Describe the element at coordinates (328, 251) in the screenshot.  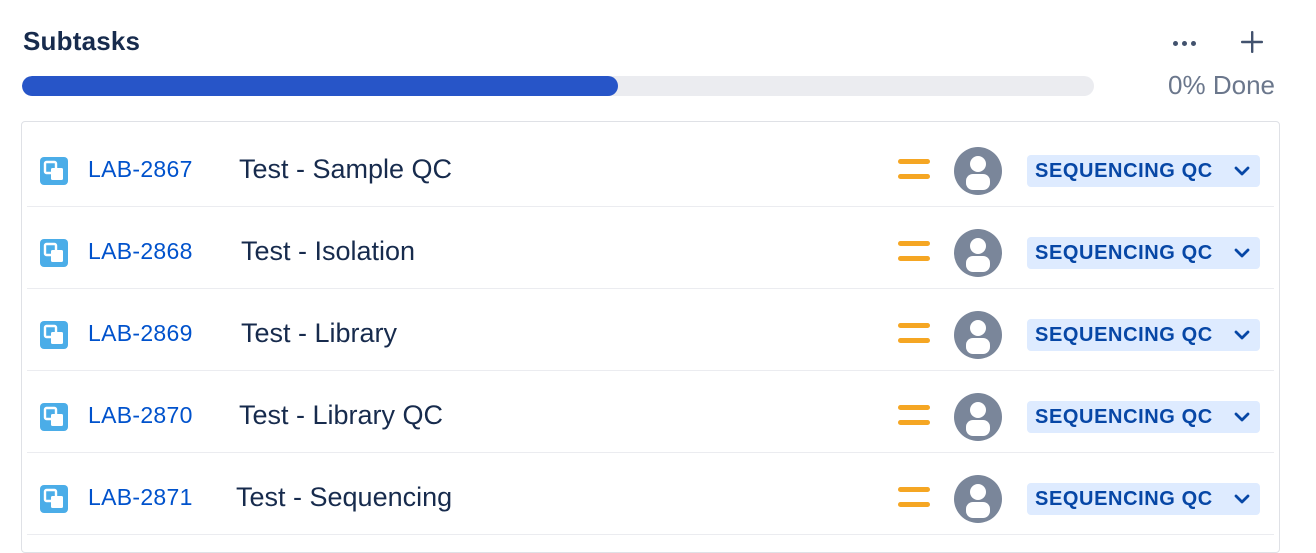
I see `issue-summary: Test - Isolation` at that location.